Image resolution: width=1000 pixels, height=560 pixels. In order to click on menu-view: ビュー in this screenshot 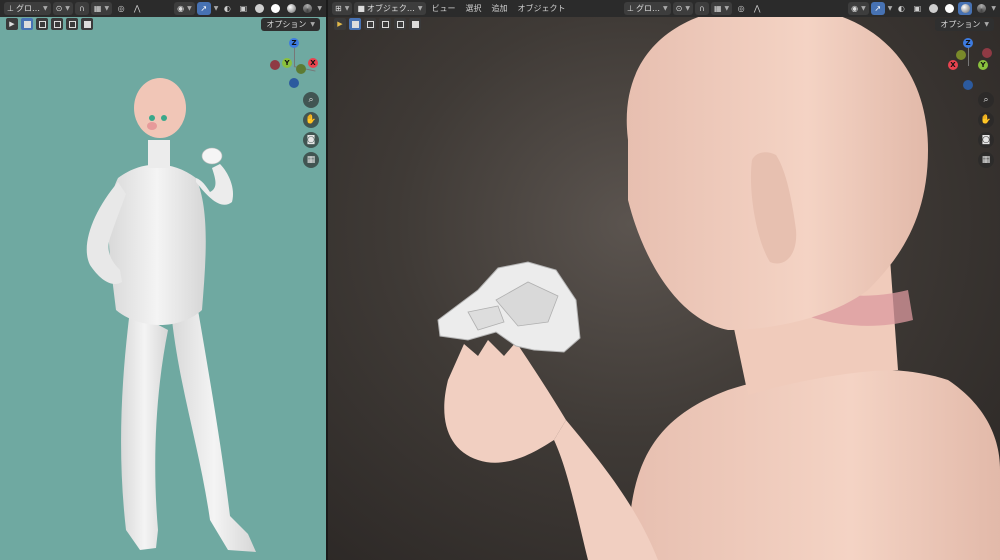, I will do `click(444, 8)`.